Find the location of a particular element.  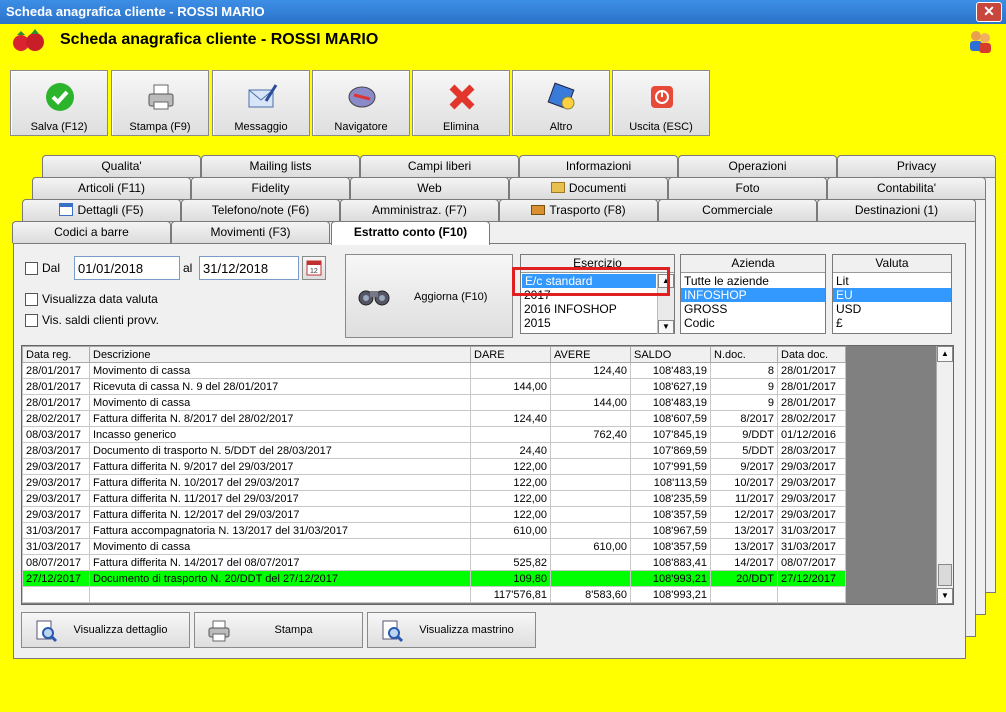

tab-movimenti: Movimenti (F3) is located at coordinates (250, 232).